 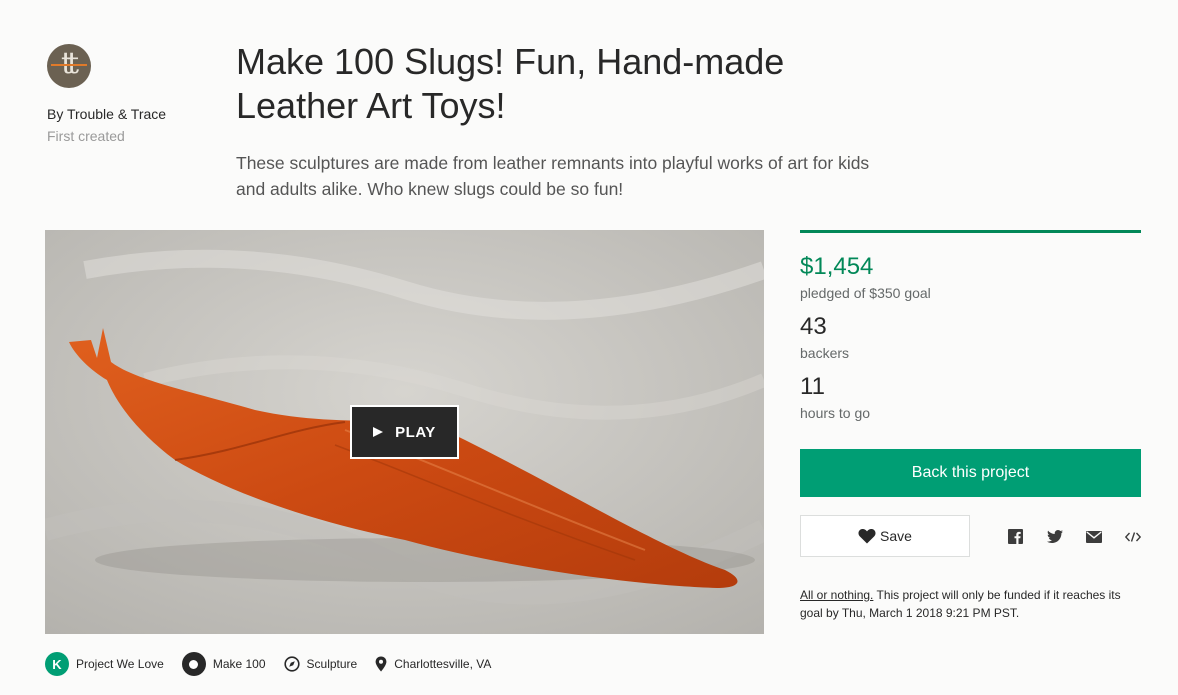 I want to click on first-created-label: First created, so click(x=86, y=136).